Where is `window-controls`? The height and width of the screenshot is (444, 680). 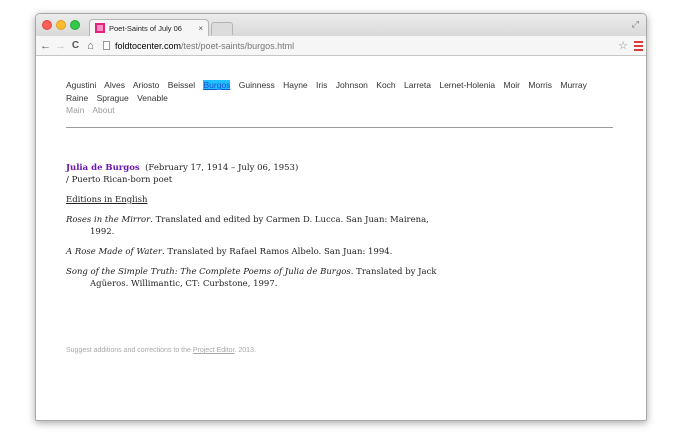
window-controls is located at coordinates (61, 25).